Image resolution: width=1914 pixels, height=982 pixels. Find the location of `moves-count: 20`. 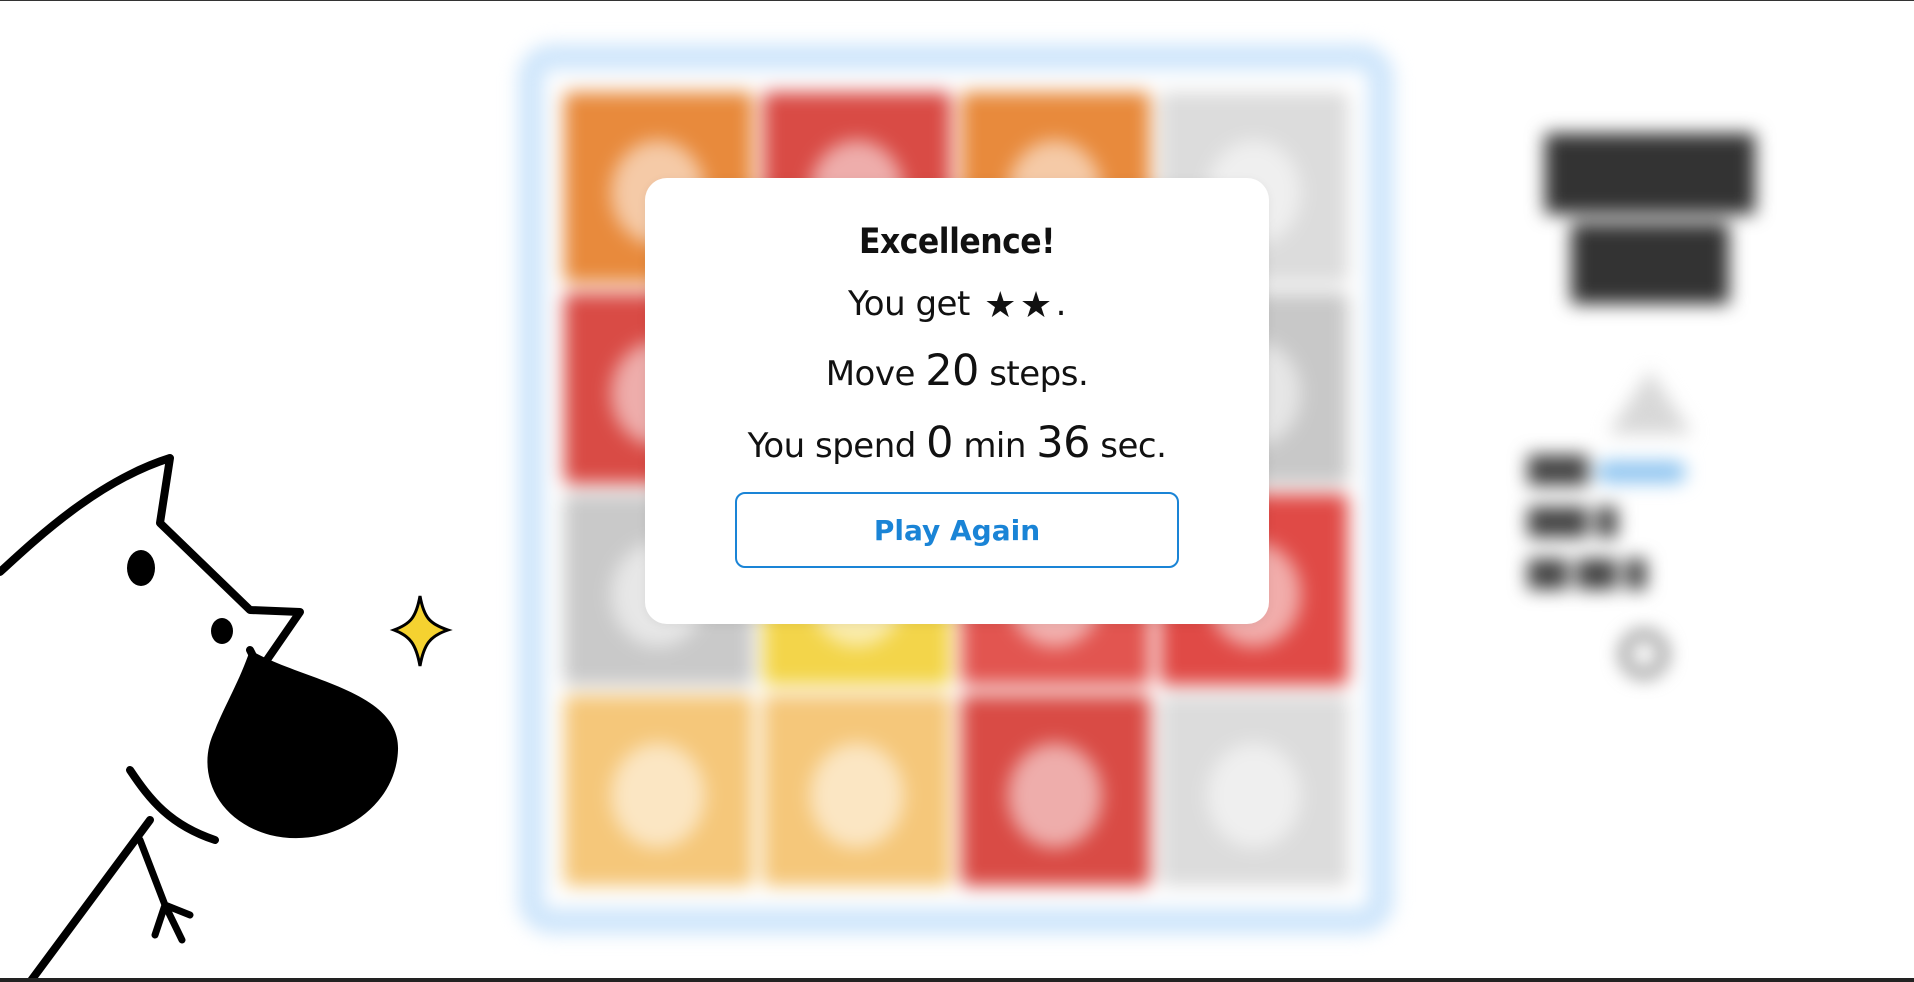

moves-count: 20 is located at coordinates (952, 371).